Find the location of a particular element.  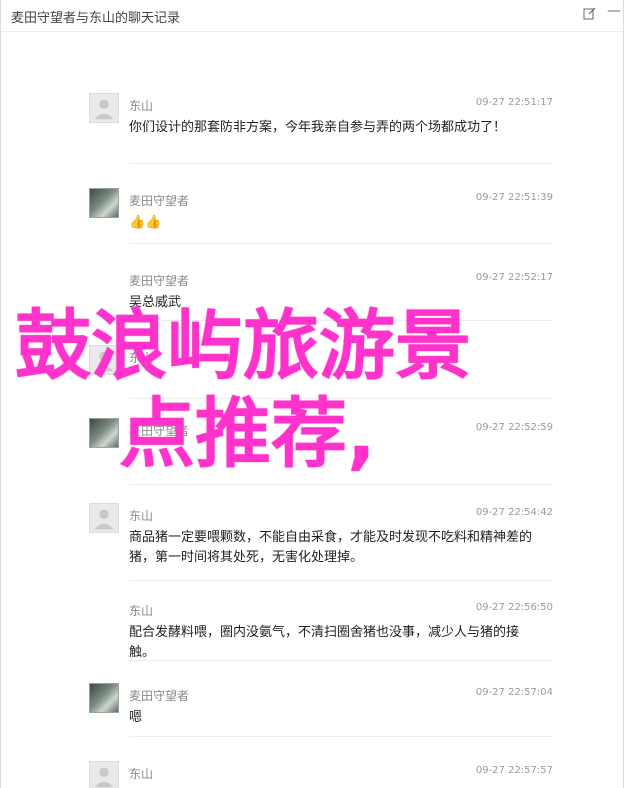

edit-icon is located at coordinates (590, 13).